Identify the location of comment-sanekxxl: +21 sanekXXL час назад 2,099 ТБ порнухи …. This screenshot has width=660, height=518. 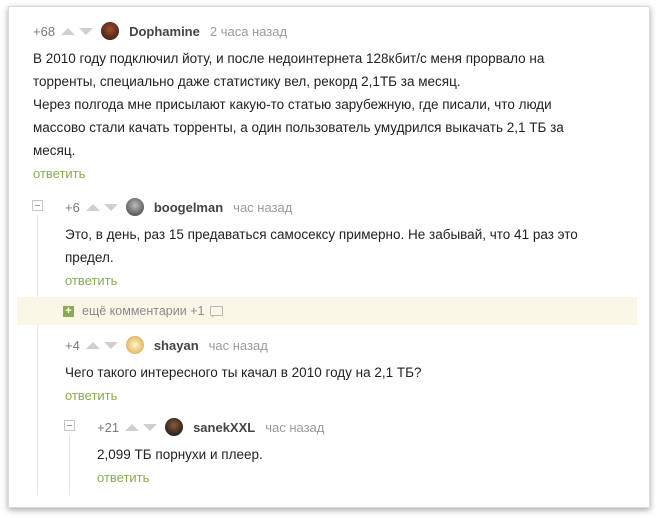
(367, 452).